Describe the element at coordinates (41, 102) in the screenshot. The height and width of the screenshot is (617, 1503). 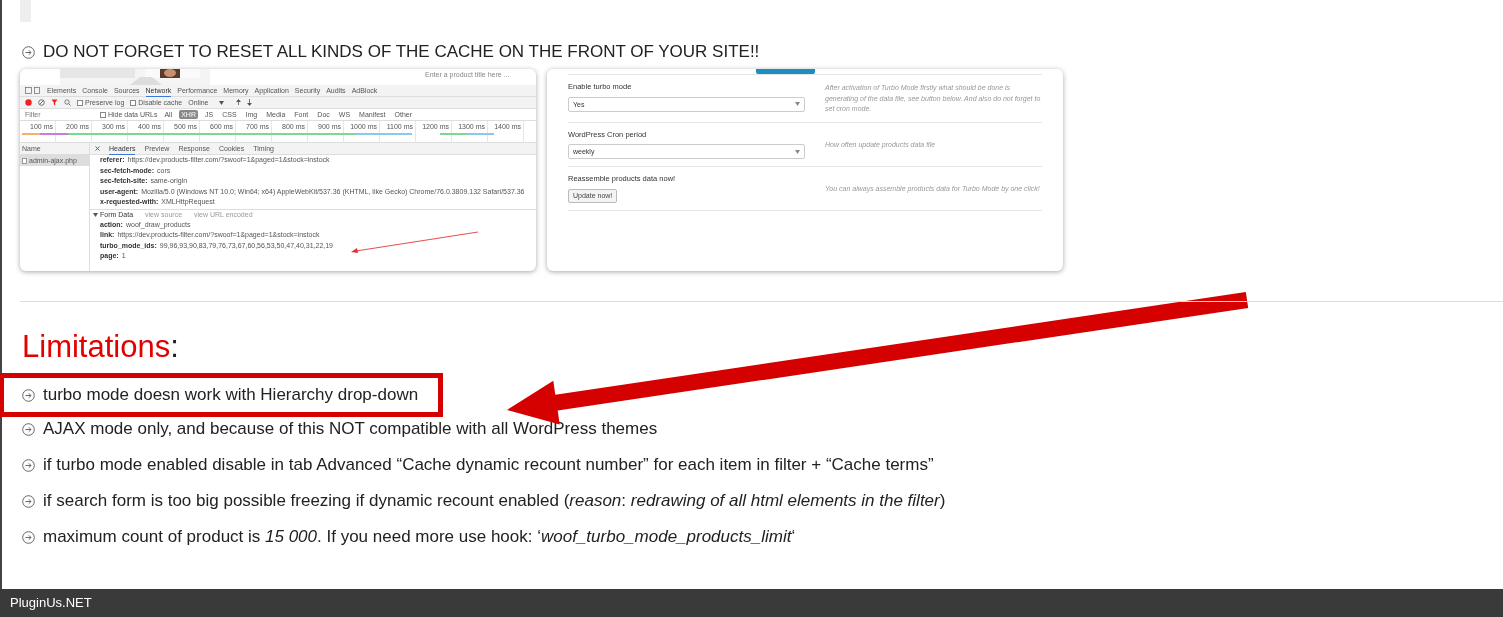
I see `clear-icon` at that location.